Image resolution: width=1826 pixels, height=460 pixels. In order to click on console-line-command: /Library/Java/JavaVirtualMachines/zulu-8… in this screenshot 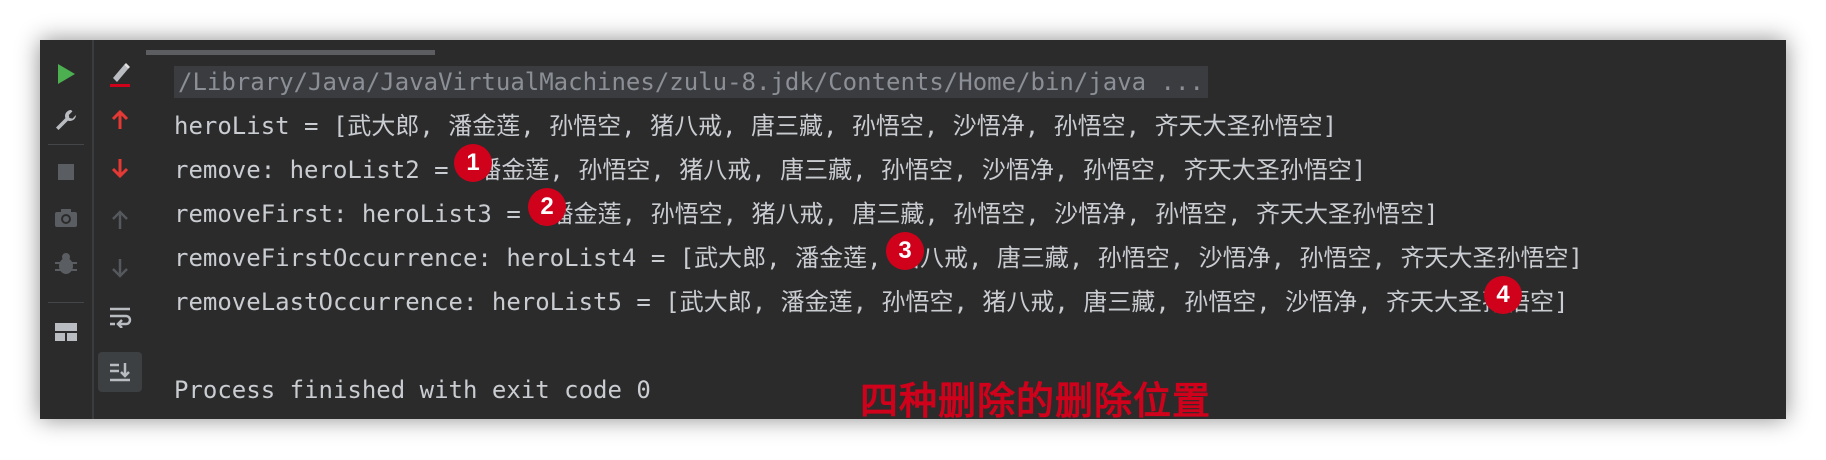, I will do `click(970, 82)`.